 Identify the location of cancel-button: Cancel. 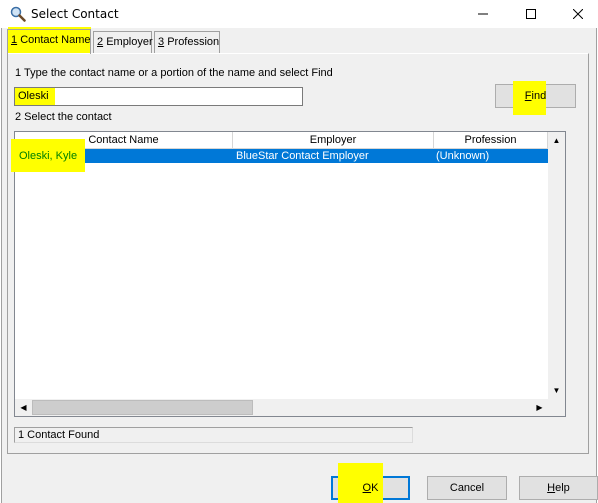
(467, 488).